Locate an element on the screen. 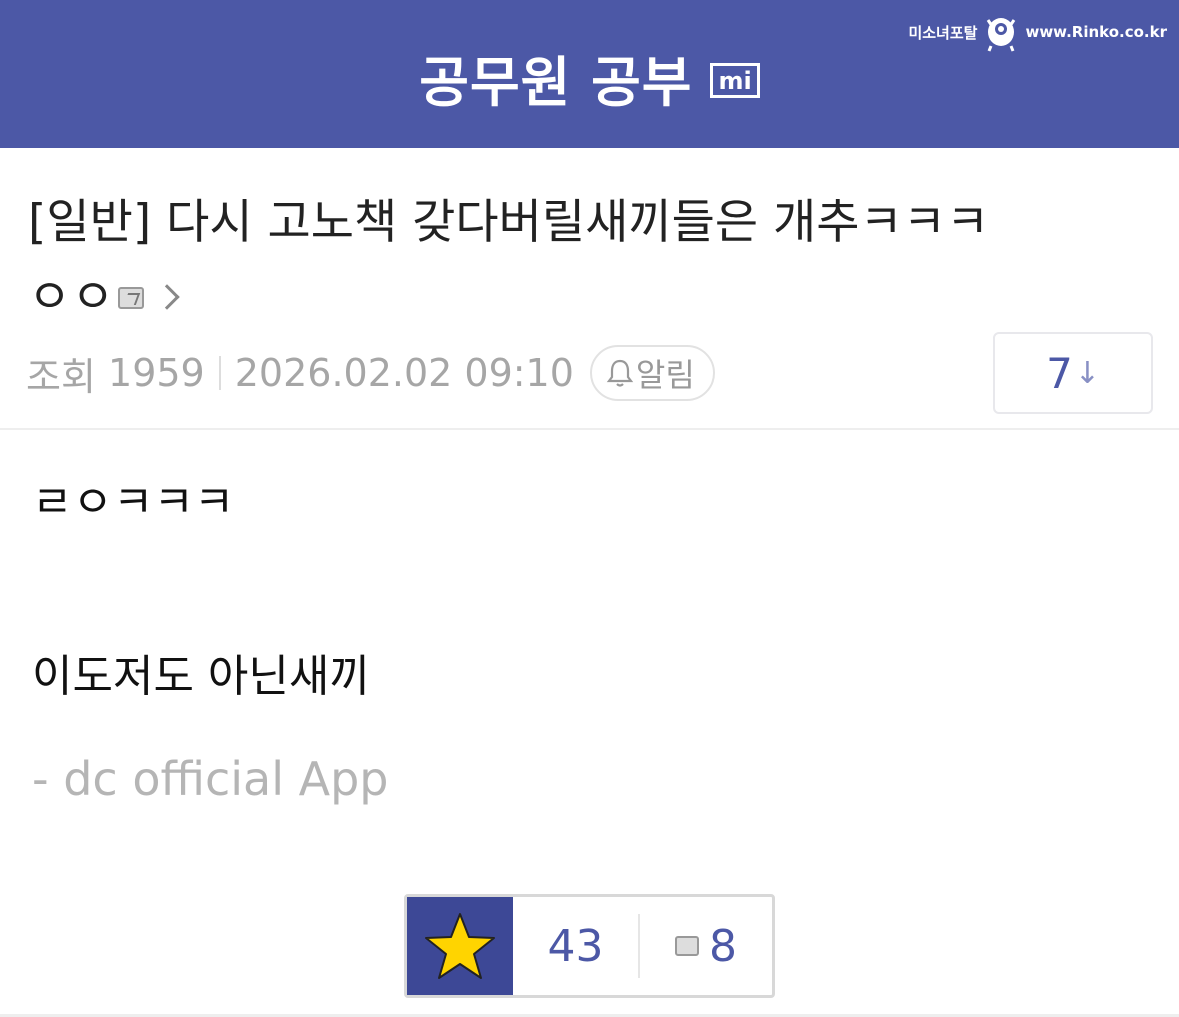  mobile-comment-icon is located at coordinates (131, 297).